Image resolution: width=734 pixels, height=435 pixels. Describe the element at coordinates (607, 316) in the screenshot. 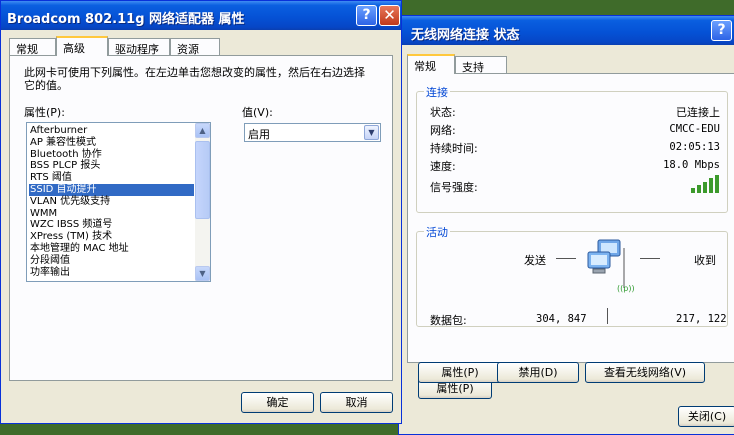

I see `packets-divider` at that location.